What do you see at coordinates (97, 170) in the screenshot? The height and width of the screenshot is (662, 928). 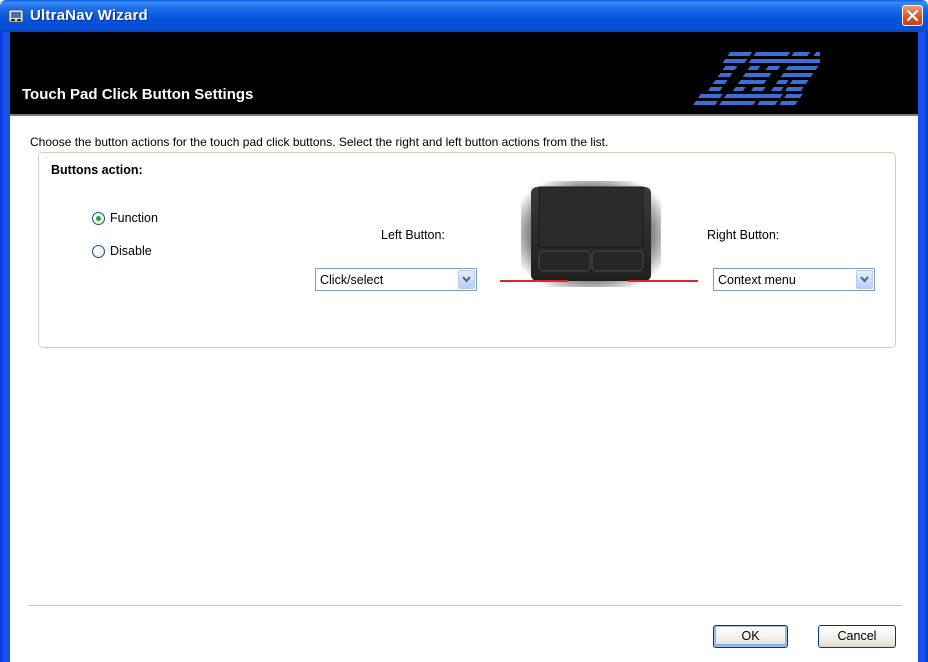 I see `group-label: Buttons action:` at bounding box center [97, 170].